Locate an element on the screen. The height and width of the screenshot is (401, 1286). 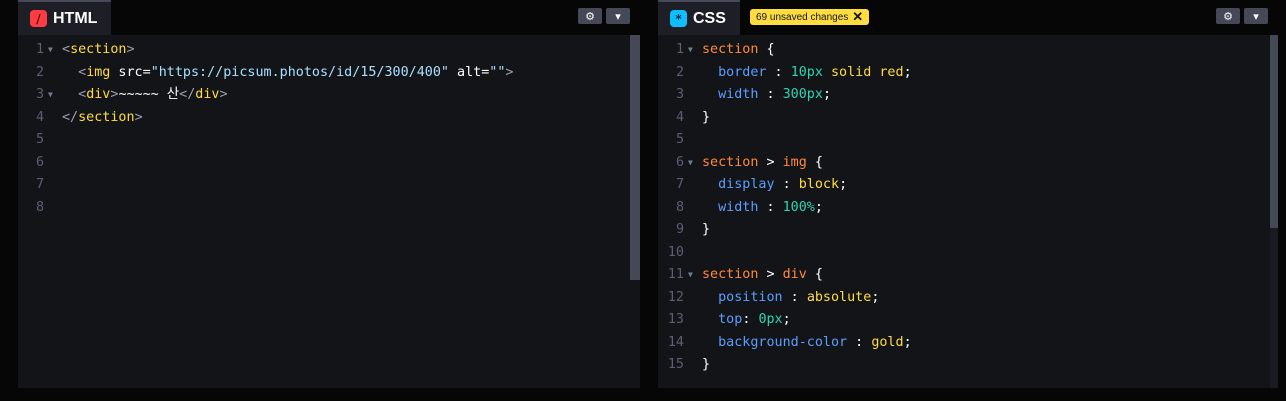
css-settings-button: ⚙ is located at coordinates (1228, 16).